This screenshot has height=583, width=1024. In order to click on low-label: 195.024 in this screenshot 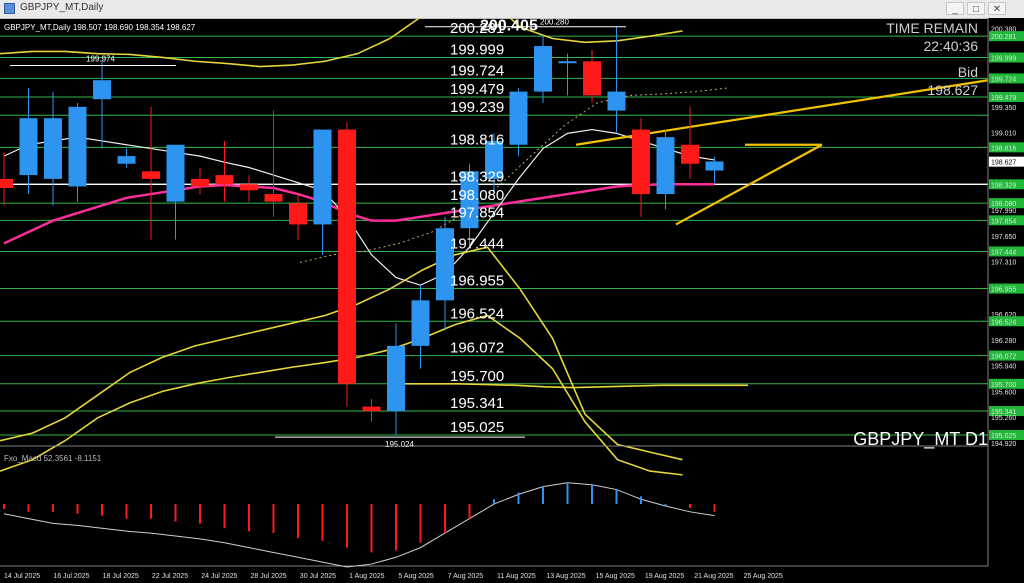, I will do `click(399, 444)`.